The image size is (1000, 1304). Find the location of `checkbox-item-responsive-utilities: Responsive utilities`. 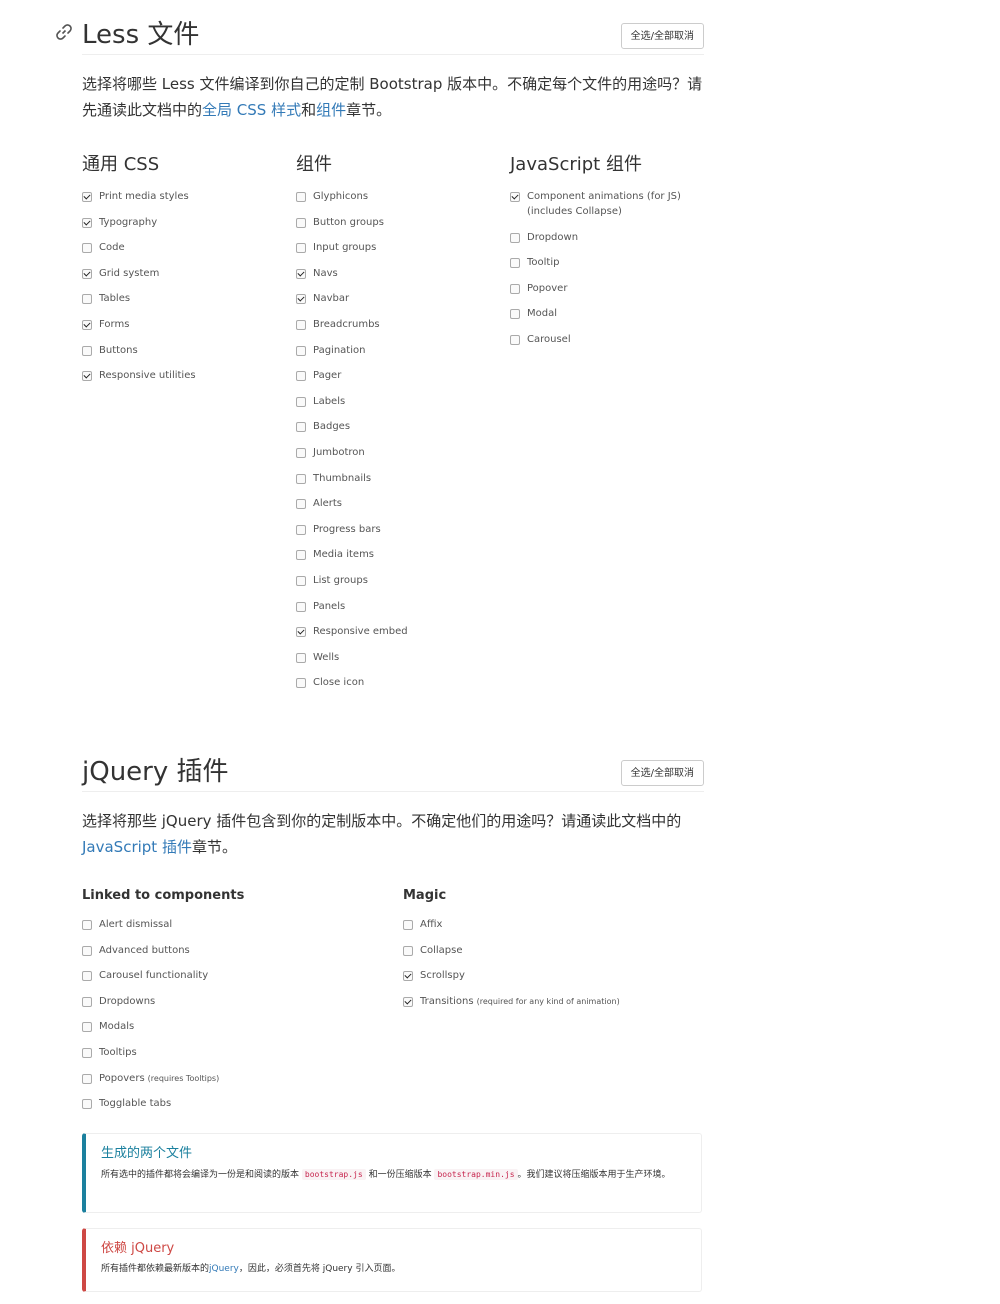

checkbox-item-responsive-utilities: Responsive utilities is located at coordinates (139, 375).